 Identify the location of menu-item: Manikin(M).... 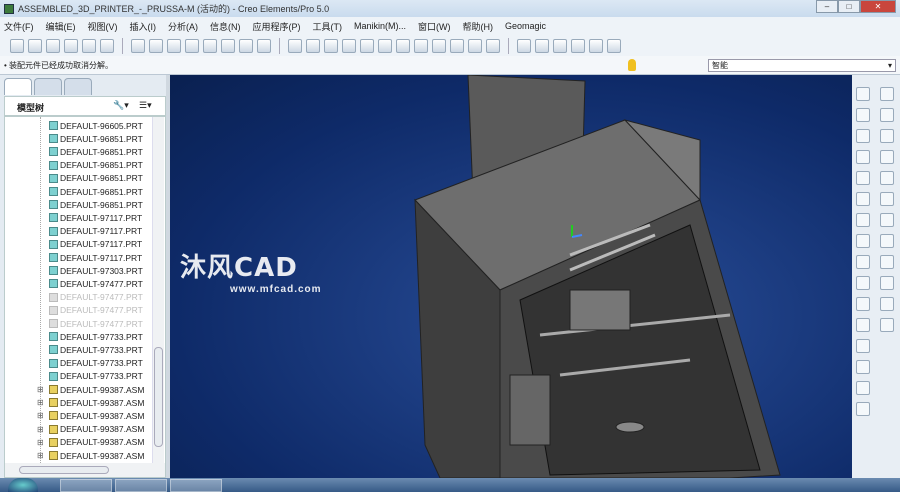
(380, 26).